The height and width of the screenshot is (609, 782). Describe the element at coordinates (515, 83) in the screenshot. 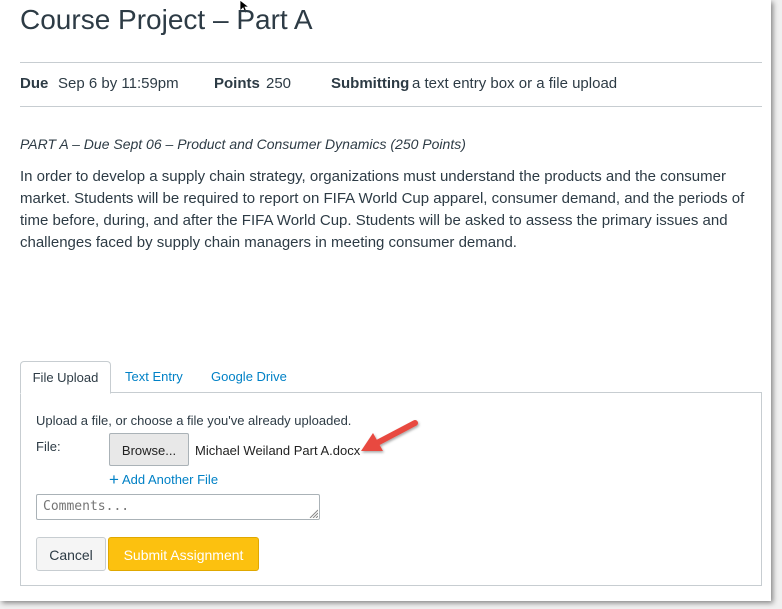

I see `submitting-value: a text entry box or a file upload` at that location.